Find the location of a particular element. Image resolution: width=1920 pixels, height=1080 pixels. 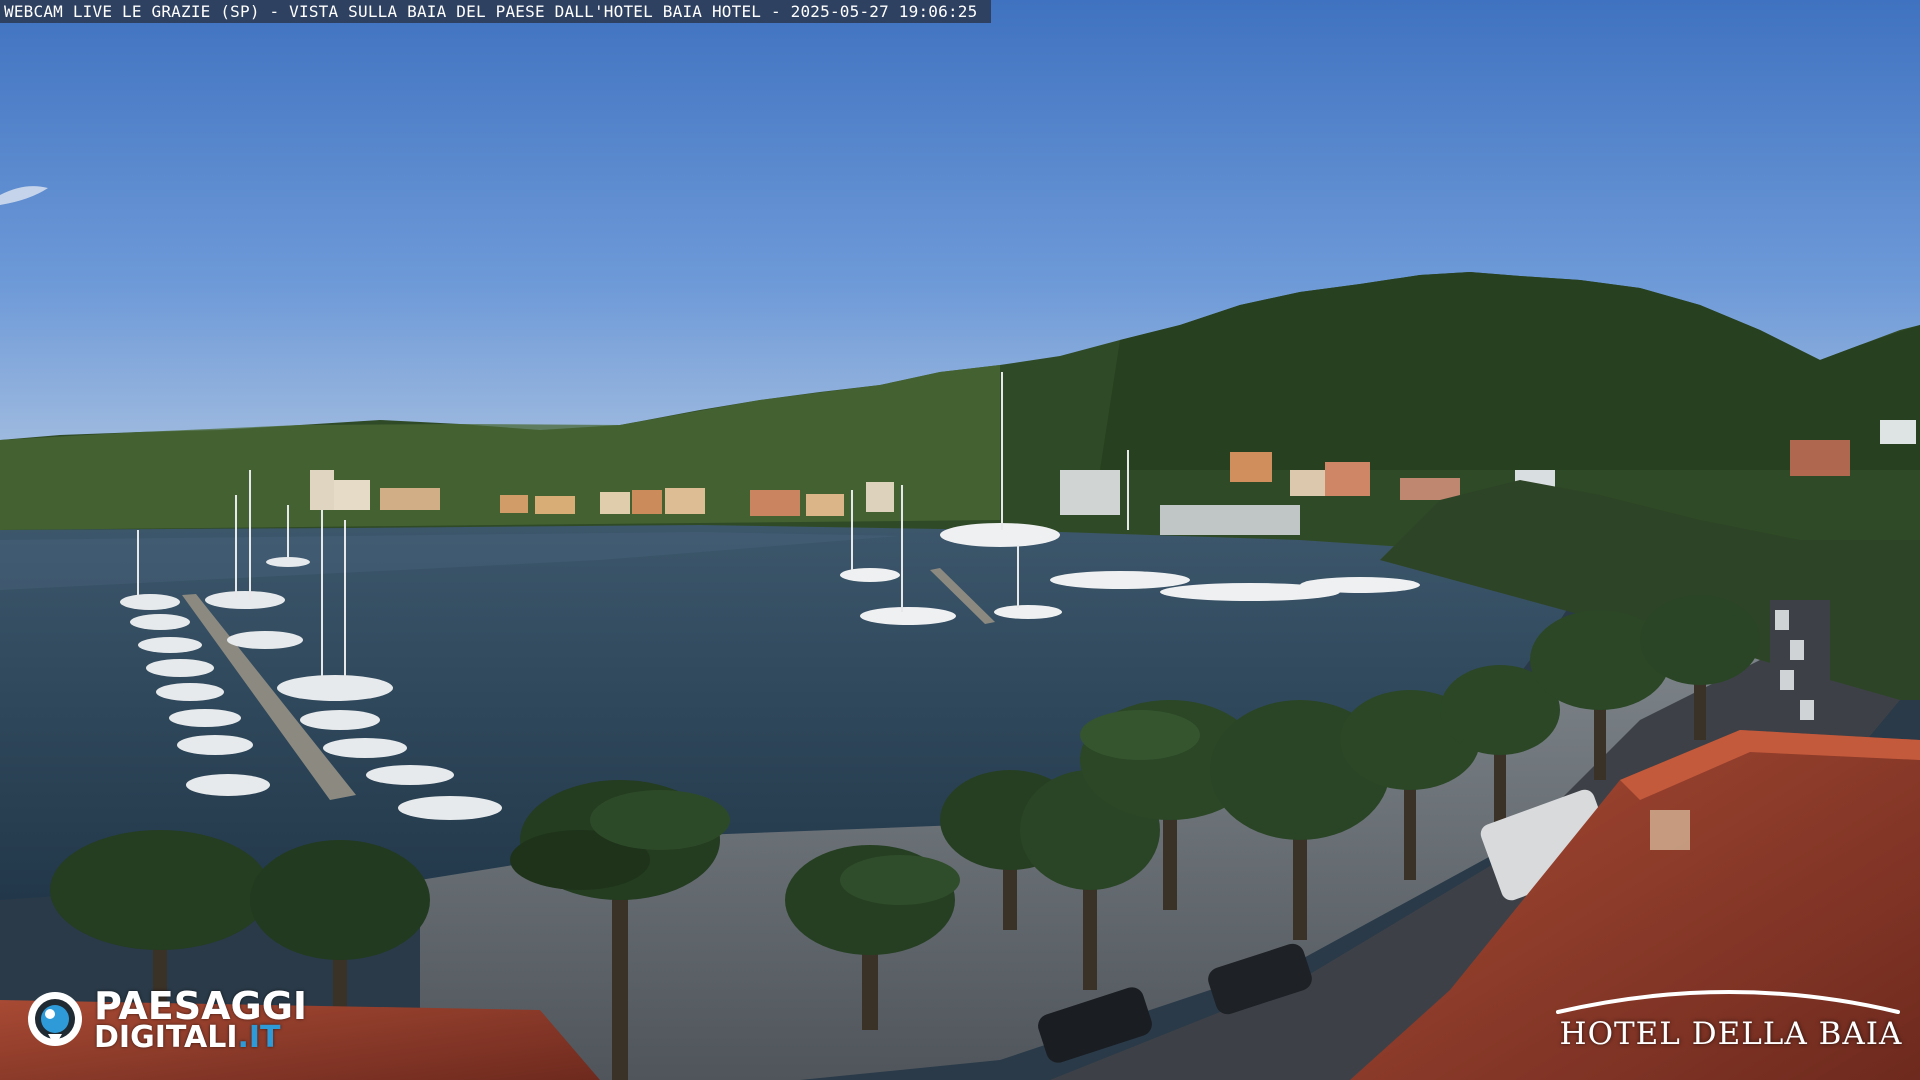

hotel-della-baia-logo: HOTEL DELLA BAIA is located at coordinates (1730, 1020).